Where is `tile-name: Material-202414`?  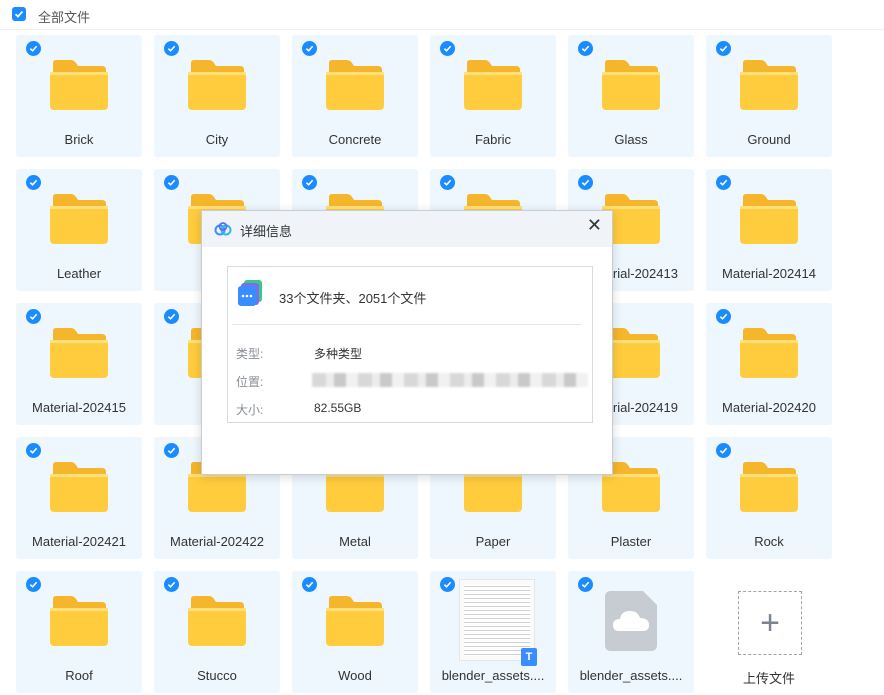
tile-name: Material-202414 is located at coordinates (769, 273).